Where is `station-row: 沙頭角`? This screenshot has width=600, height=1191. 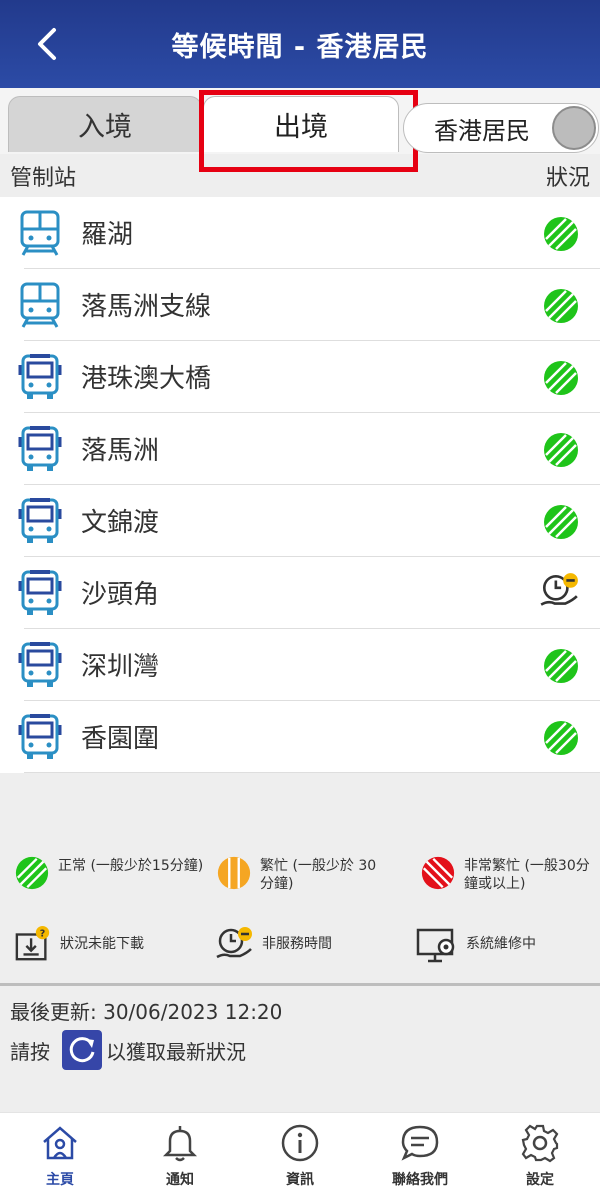 station-row: 沙頭角 is located at coordinates (309, 593).